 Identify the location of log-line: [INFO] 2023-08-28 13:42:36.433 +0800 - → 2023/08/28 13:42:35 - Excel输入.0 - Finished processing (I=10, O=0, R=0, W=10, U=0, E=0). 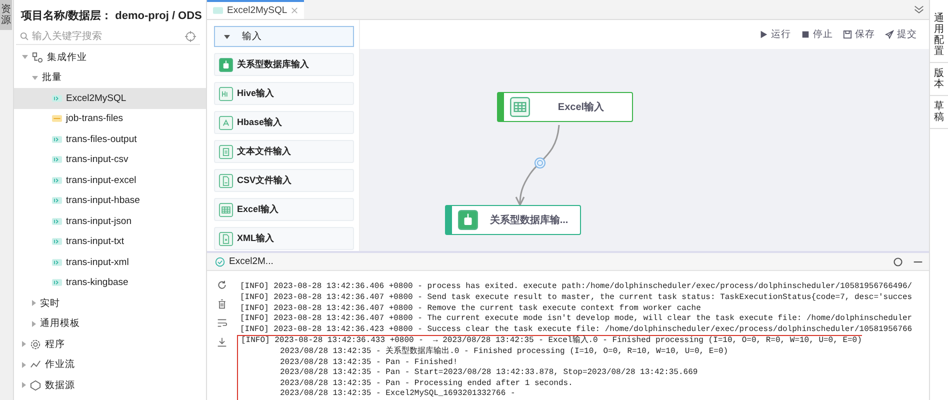
(549, 341).